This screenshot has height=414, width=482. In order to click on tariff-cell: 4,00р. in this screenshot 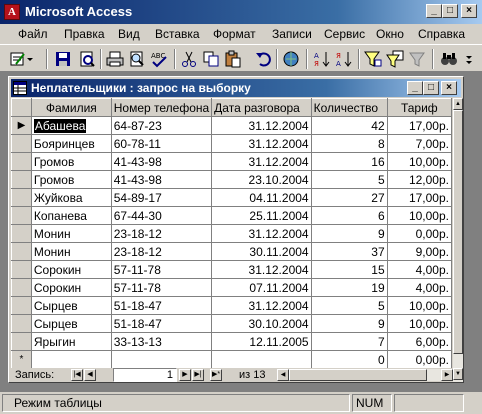, I will do `click(419, 287)`.